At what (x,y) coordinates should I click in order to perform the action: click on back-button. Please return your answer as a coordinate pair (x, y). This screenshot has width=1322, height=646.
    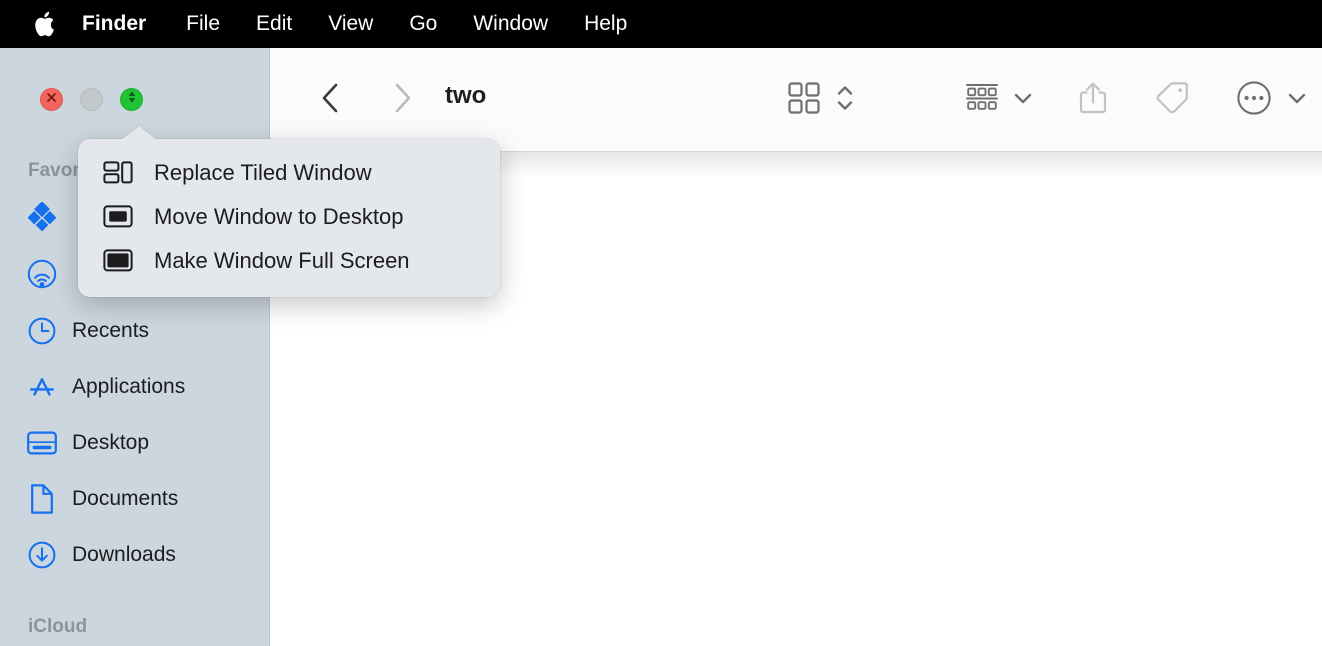
    Looking at the image, I should click on (330, 100).